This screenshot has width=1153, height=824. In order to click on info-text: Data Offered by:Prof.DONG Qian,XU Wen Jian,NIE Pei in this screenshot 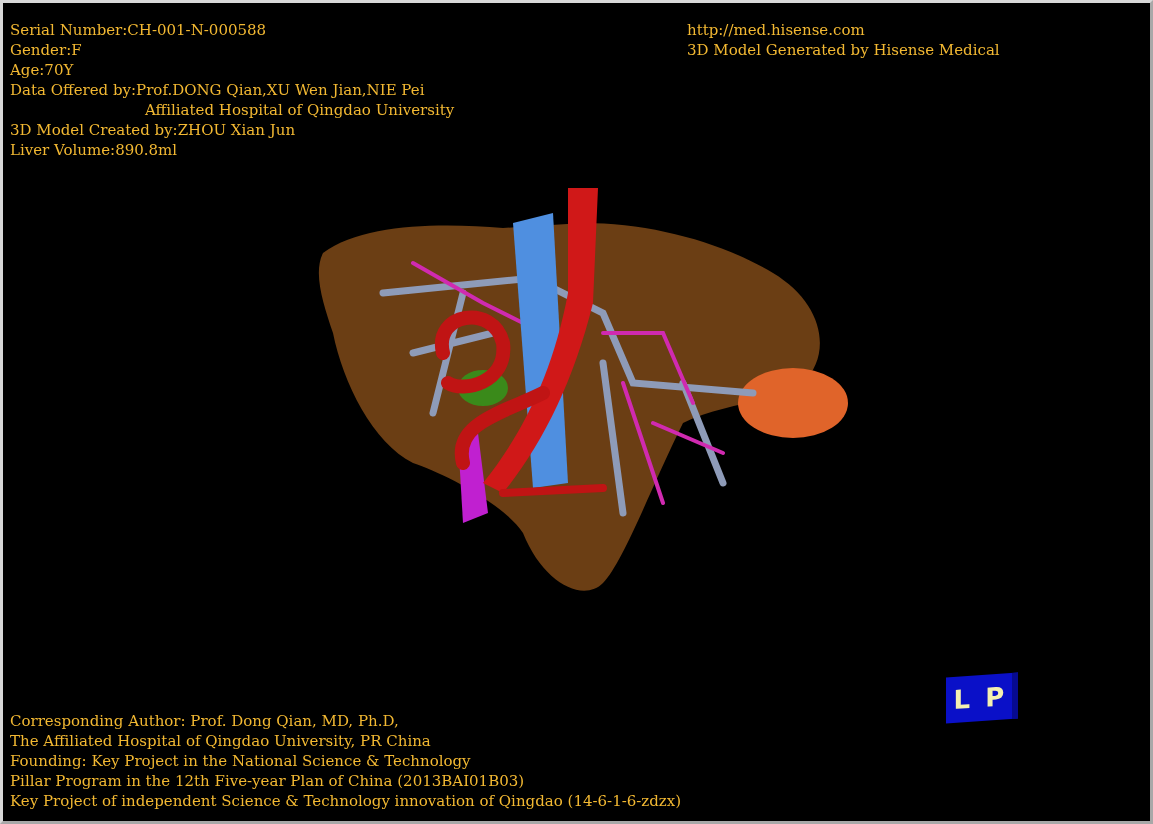, I will do `click(217, 90)`.